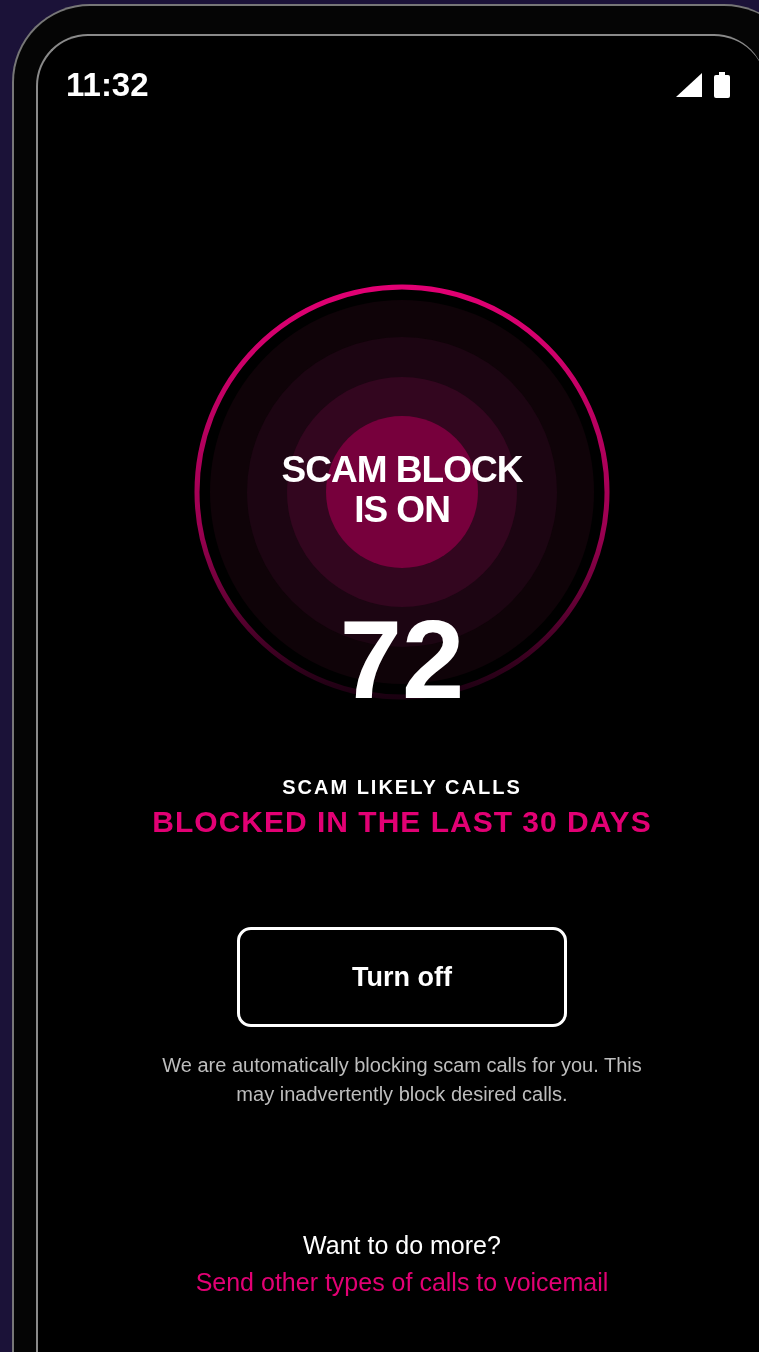  What do you see at coordinates (402, 490) in the screenshot?
I see `status-heading: SCAM BLOCK IS ON` at bounding box center [402, 490].